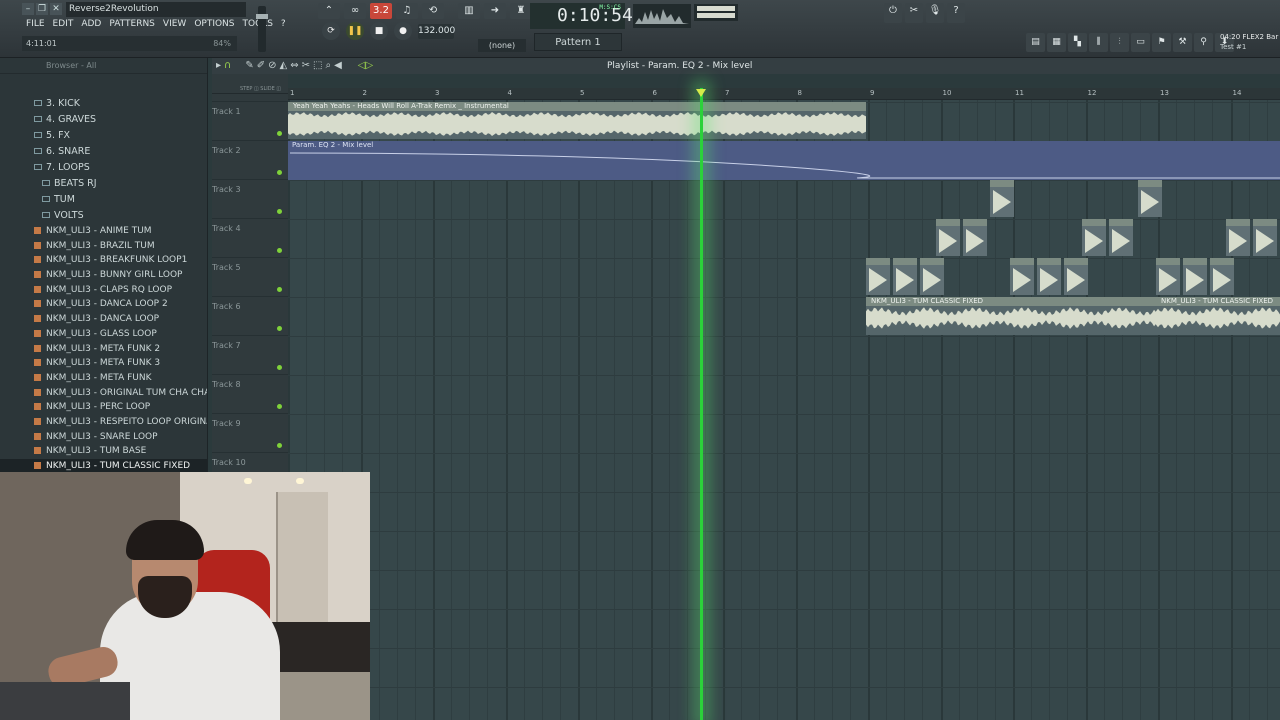 Image resolution: width=1280 pixels, height=720 pixels. Describe the element at coordinates (701, 404) in the screenshot. I see `playhead` at that location.